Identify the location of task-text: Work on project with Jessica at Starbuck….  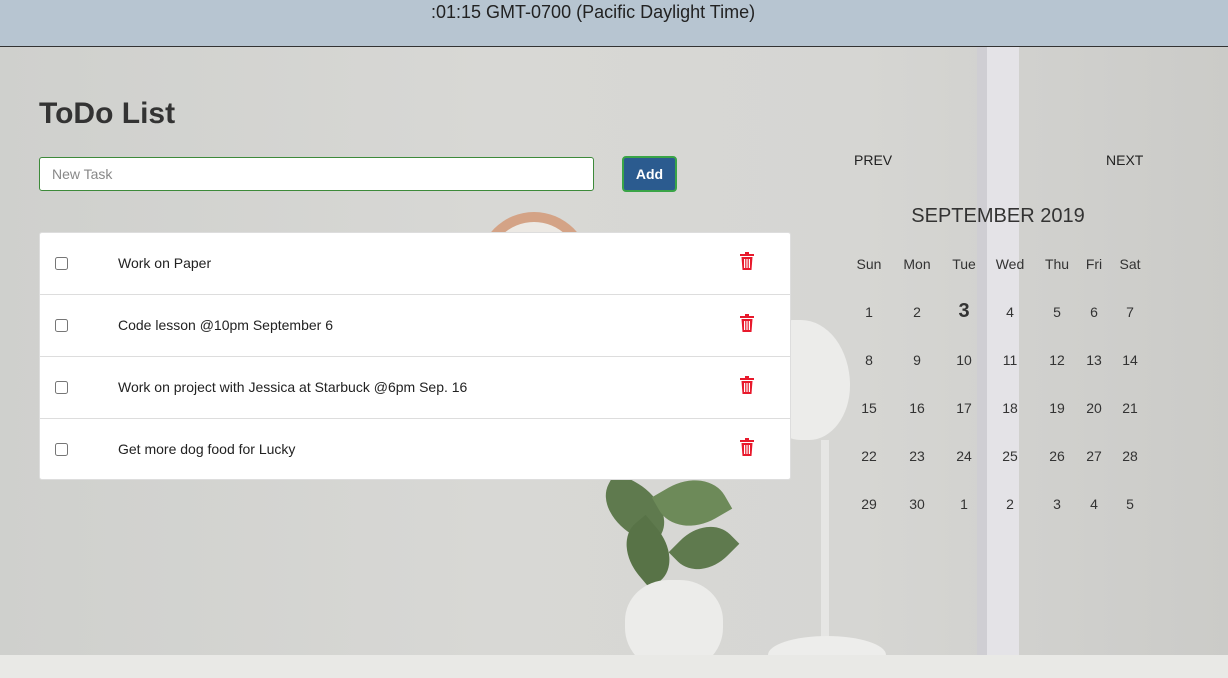
(293, 387).